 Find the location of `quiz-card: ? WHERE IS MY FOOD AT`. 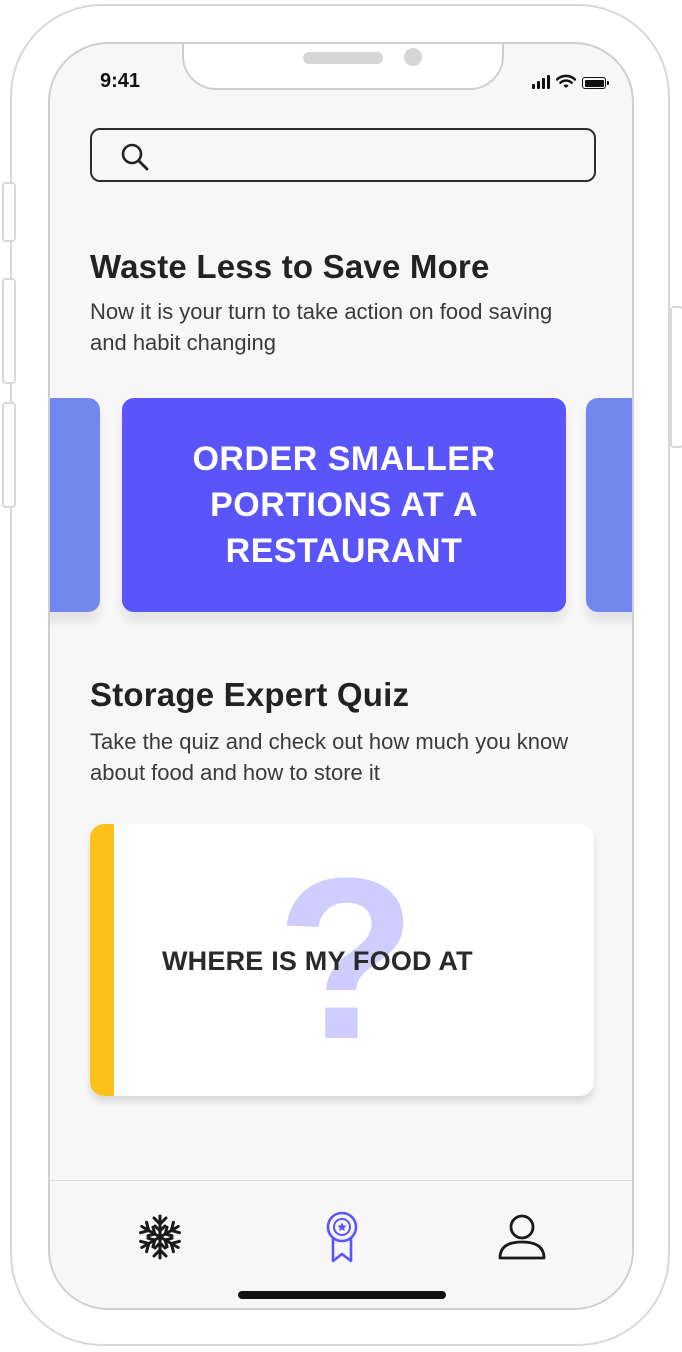

quiz-card: ? WHERE IS MY FOOD AT is located at coordinates (342, 960).